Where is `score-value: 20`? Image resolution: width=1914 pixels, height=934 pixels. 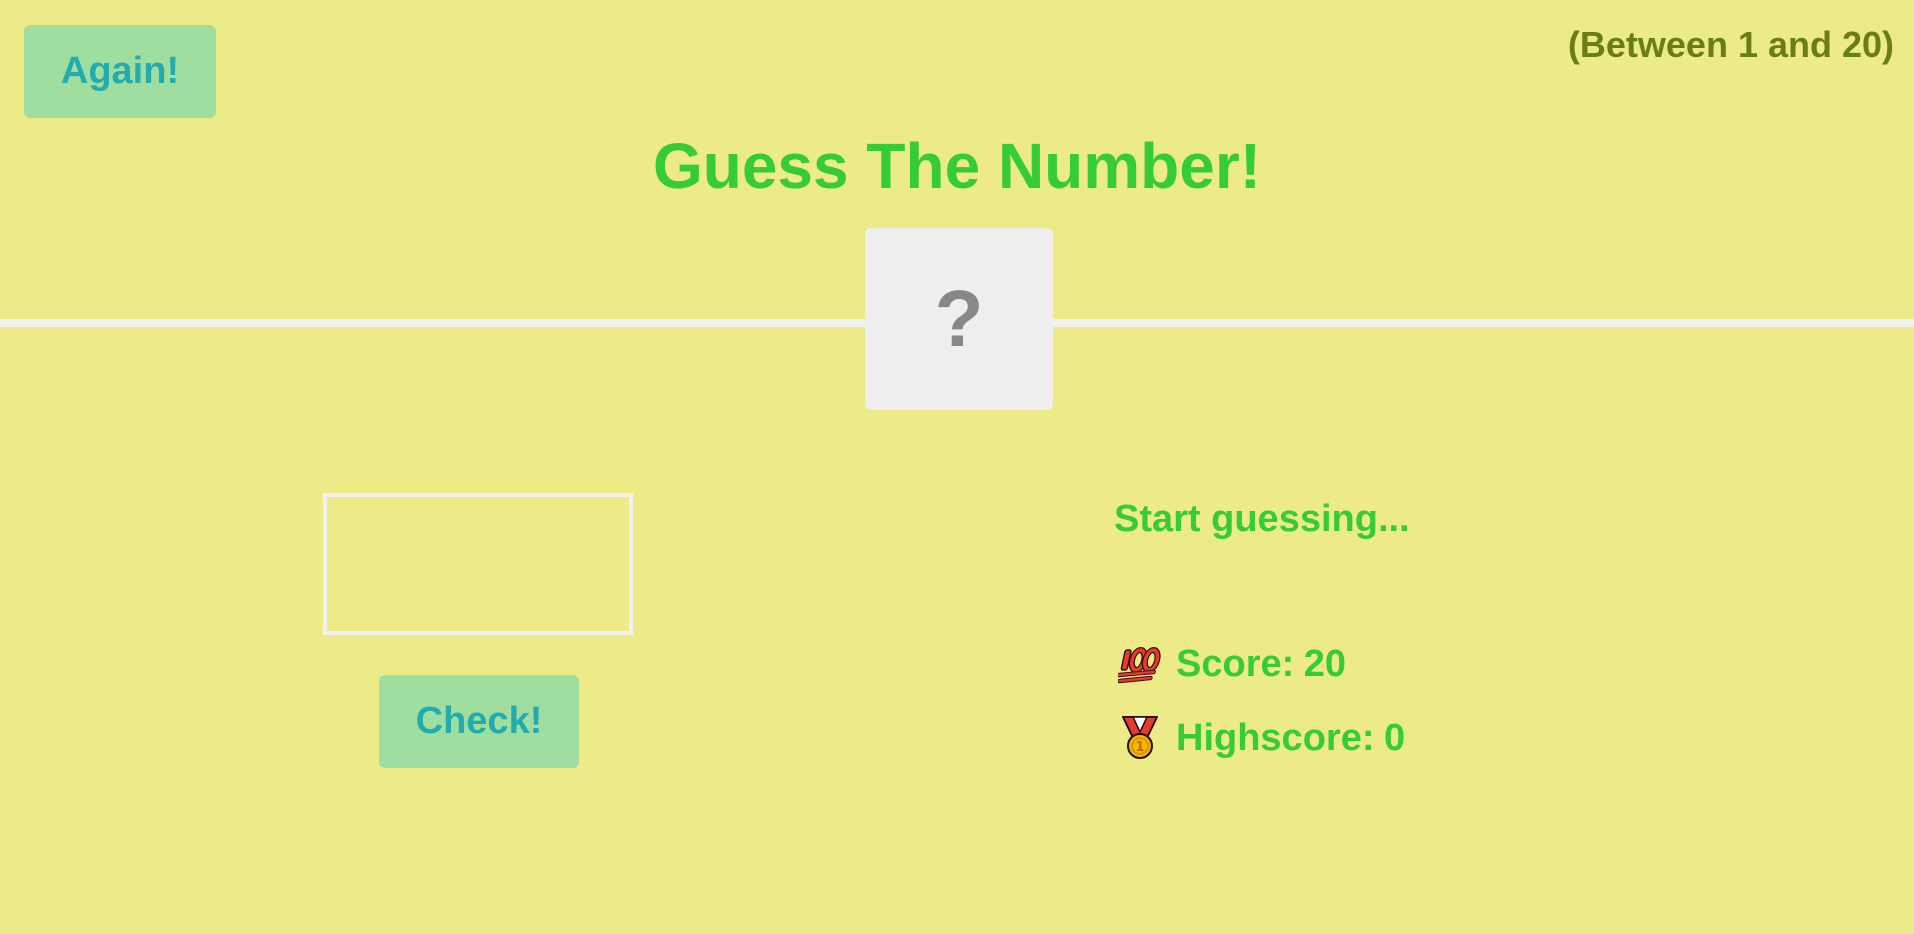
score-value: 20 is located at coordinates (1325, 663).